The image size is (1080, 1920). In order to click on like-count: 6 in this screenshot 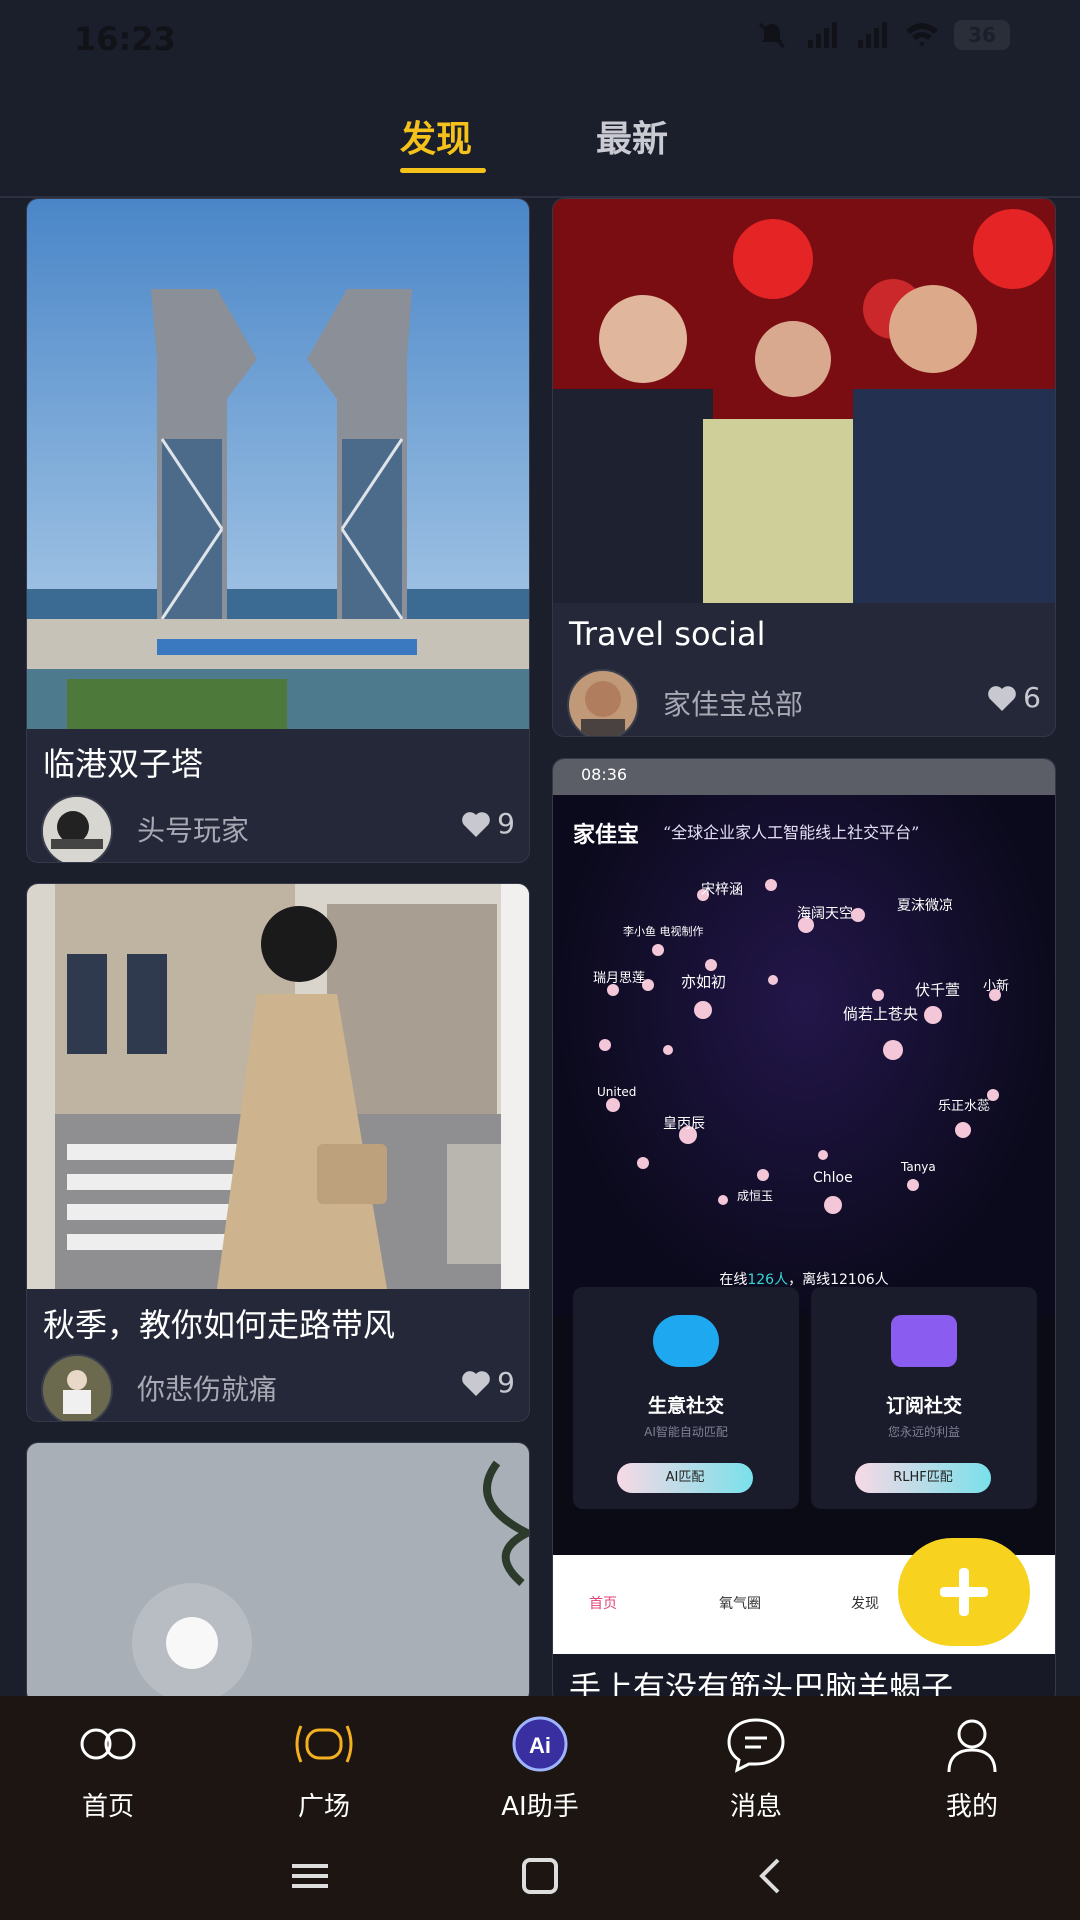, I will do `click(1014, 697)`.